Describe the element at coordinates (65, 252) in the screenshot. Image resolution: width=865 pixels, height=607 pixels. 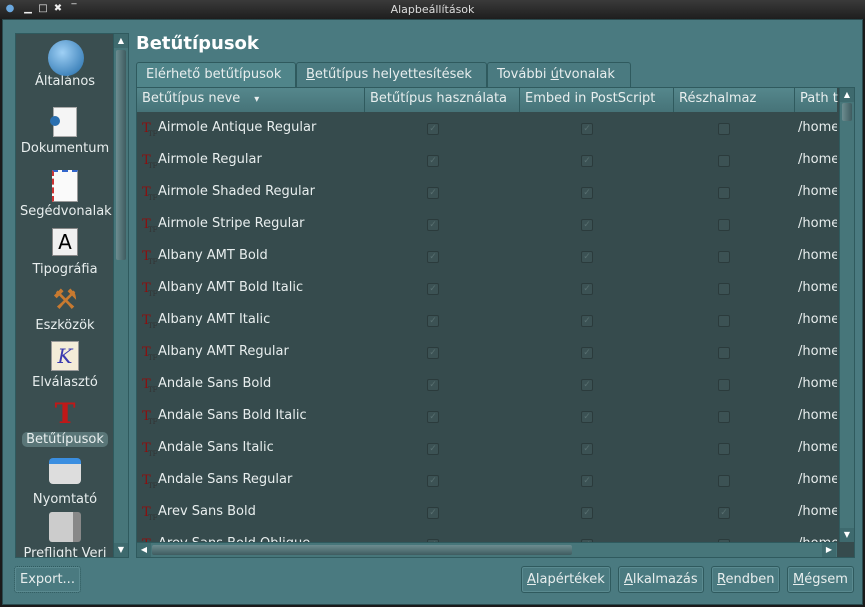
I see `sidebar-item-typography: A Tipográfia` at that location.